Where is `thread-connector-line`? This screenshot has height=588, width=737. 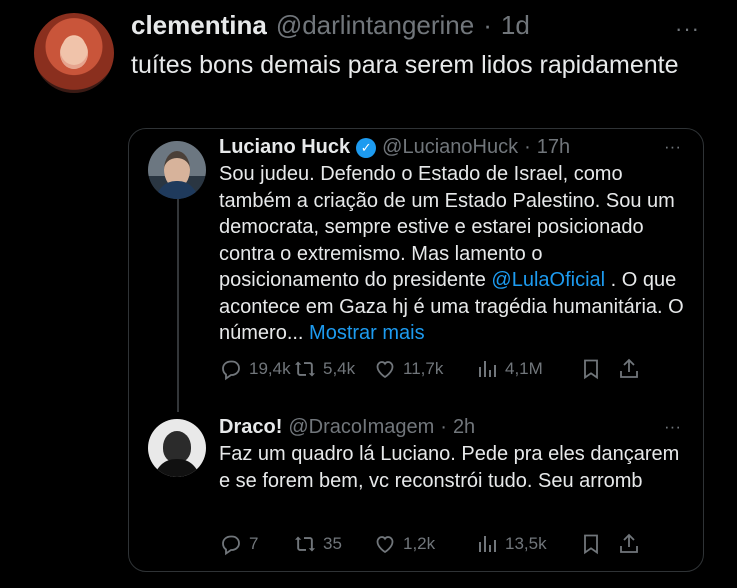 thread-connector-line is located at coordinates (178, 305).